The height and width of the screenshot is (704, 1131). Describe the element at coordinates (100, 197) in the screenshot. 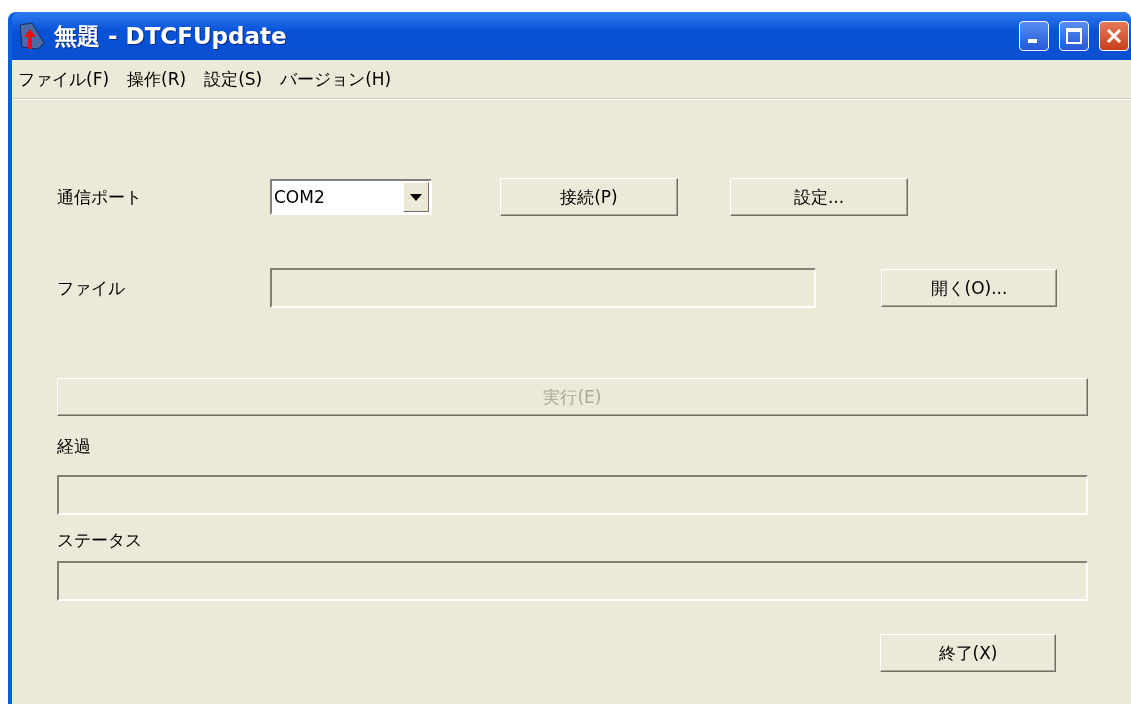

I see `port-label: 通信ポート` at that location.